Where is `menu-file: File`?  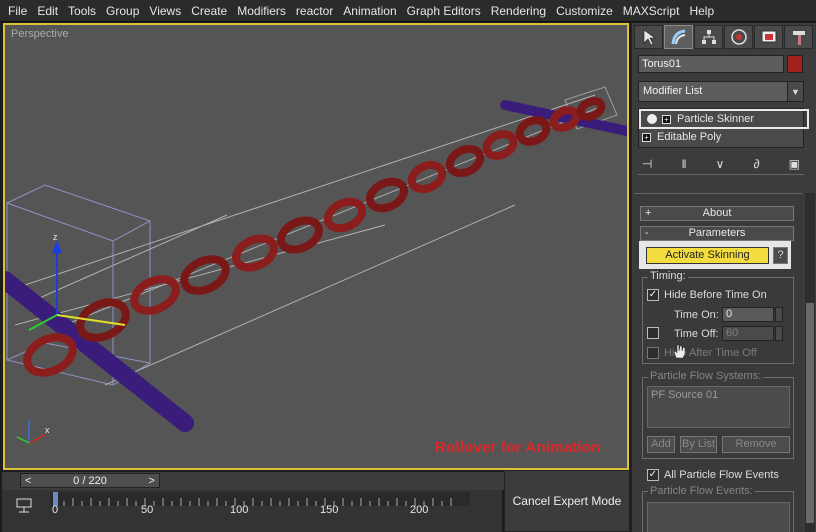
menu-file: File is located at coordinates (17, 11).